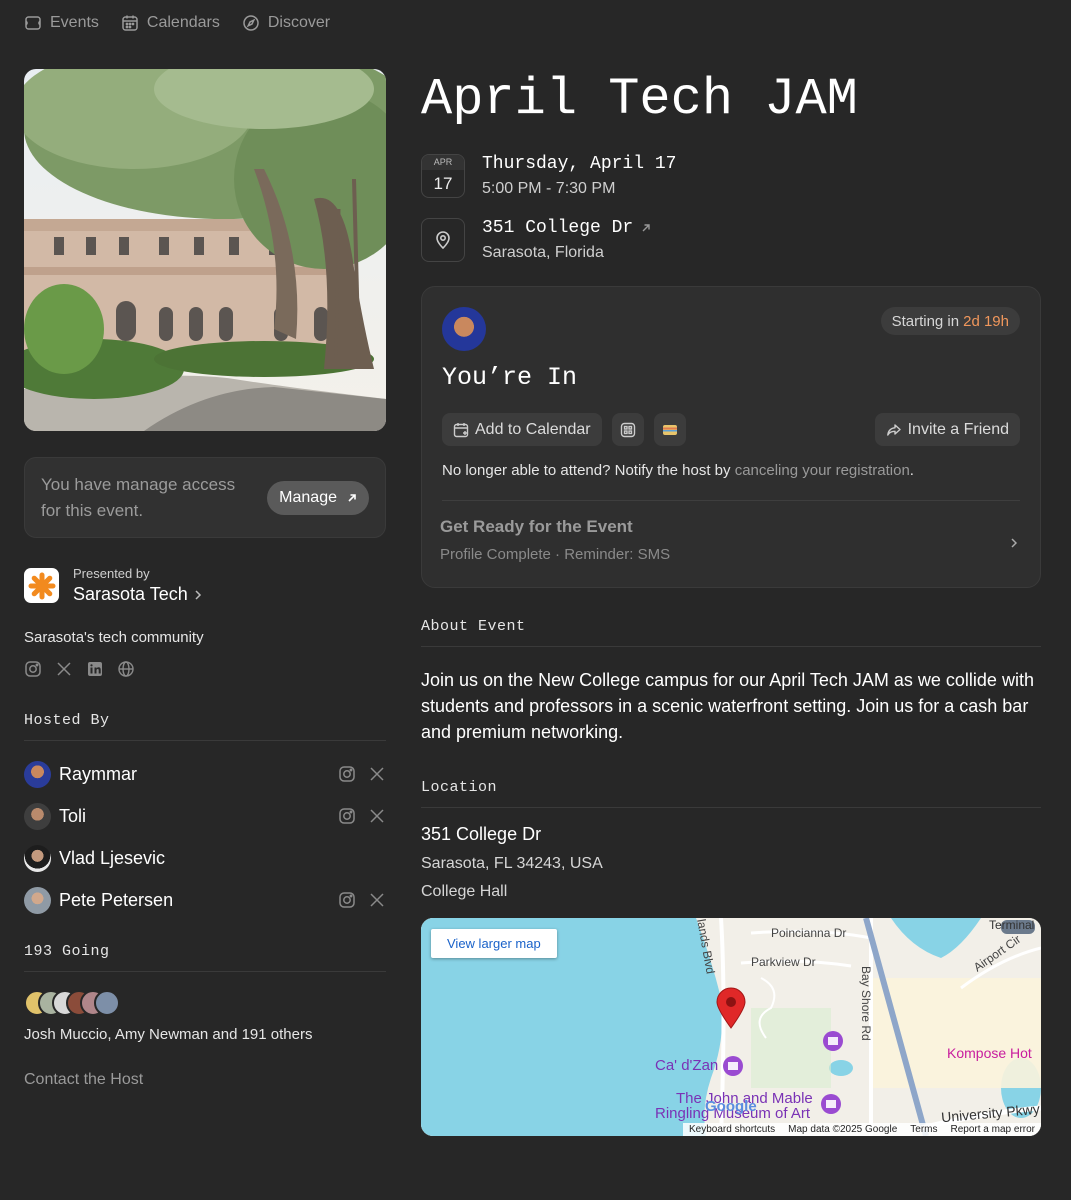 The width and height of the screenshot is (1071, 1200). What do you see at coordinates (1012, 925) in the screenshot?
I see `map-label: Terminal` at bounding box center [1012, 925].